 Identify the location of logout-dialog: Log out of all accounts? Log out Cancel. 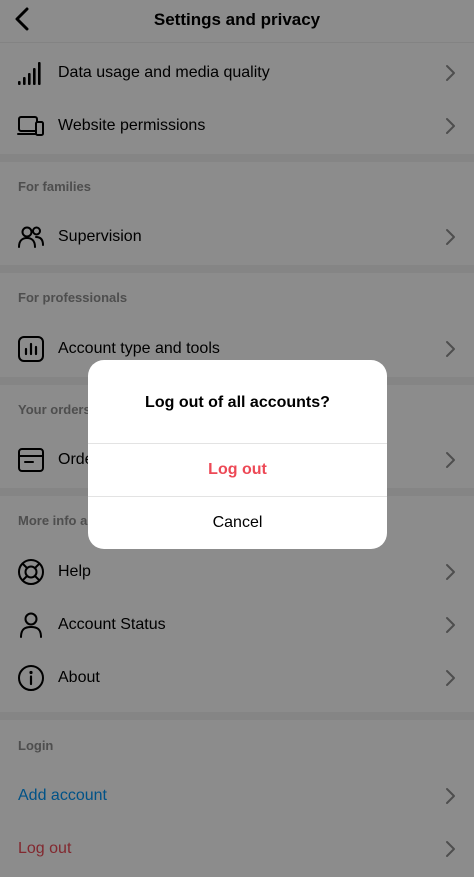
(237, 454).